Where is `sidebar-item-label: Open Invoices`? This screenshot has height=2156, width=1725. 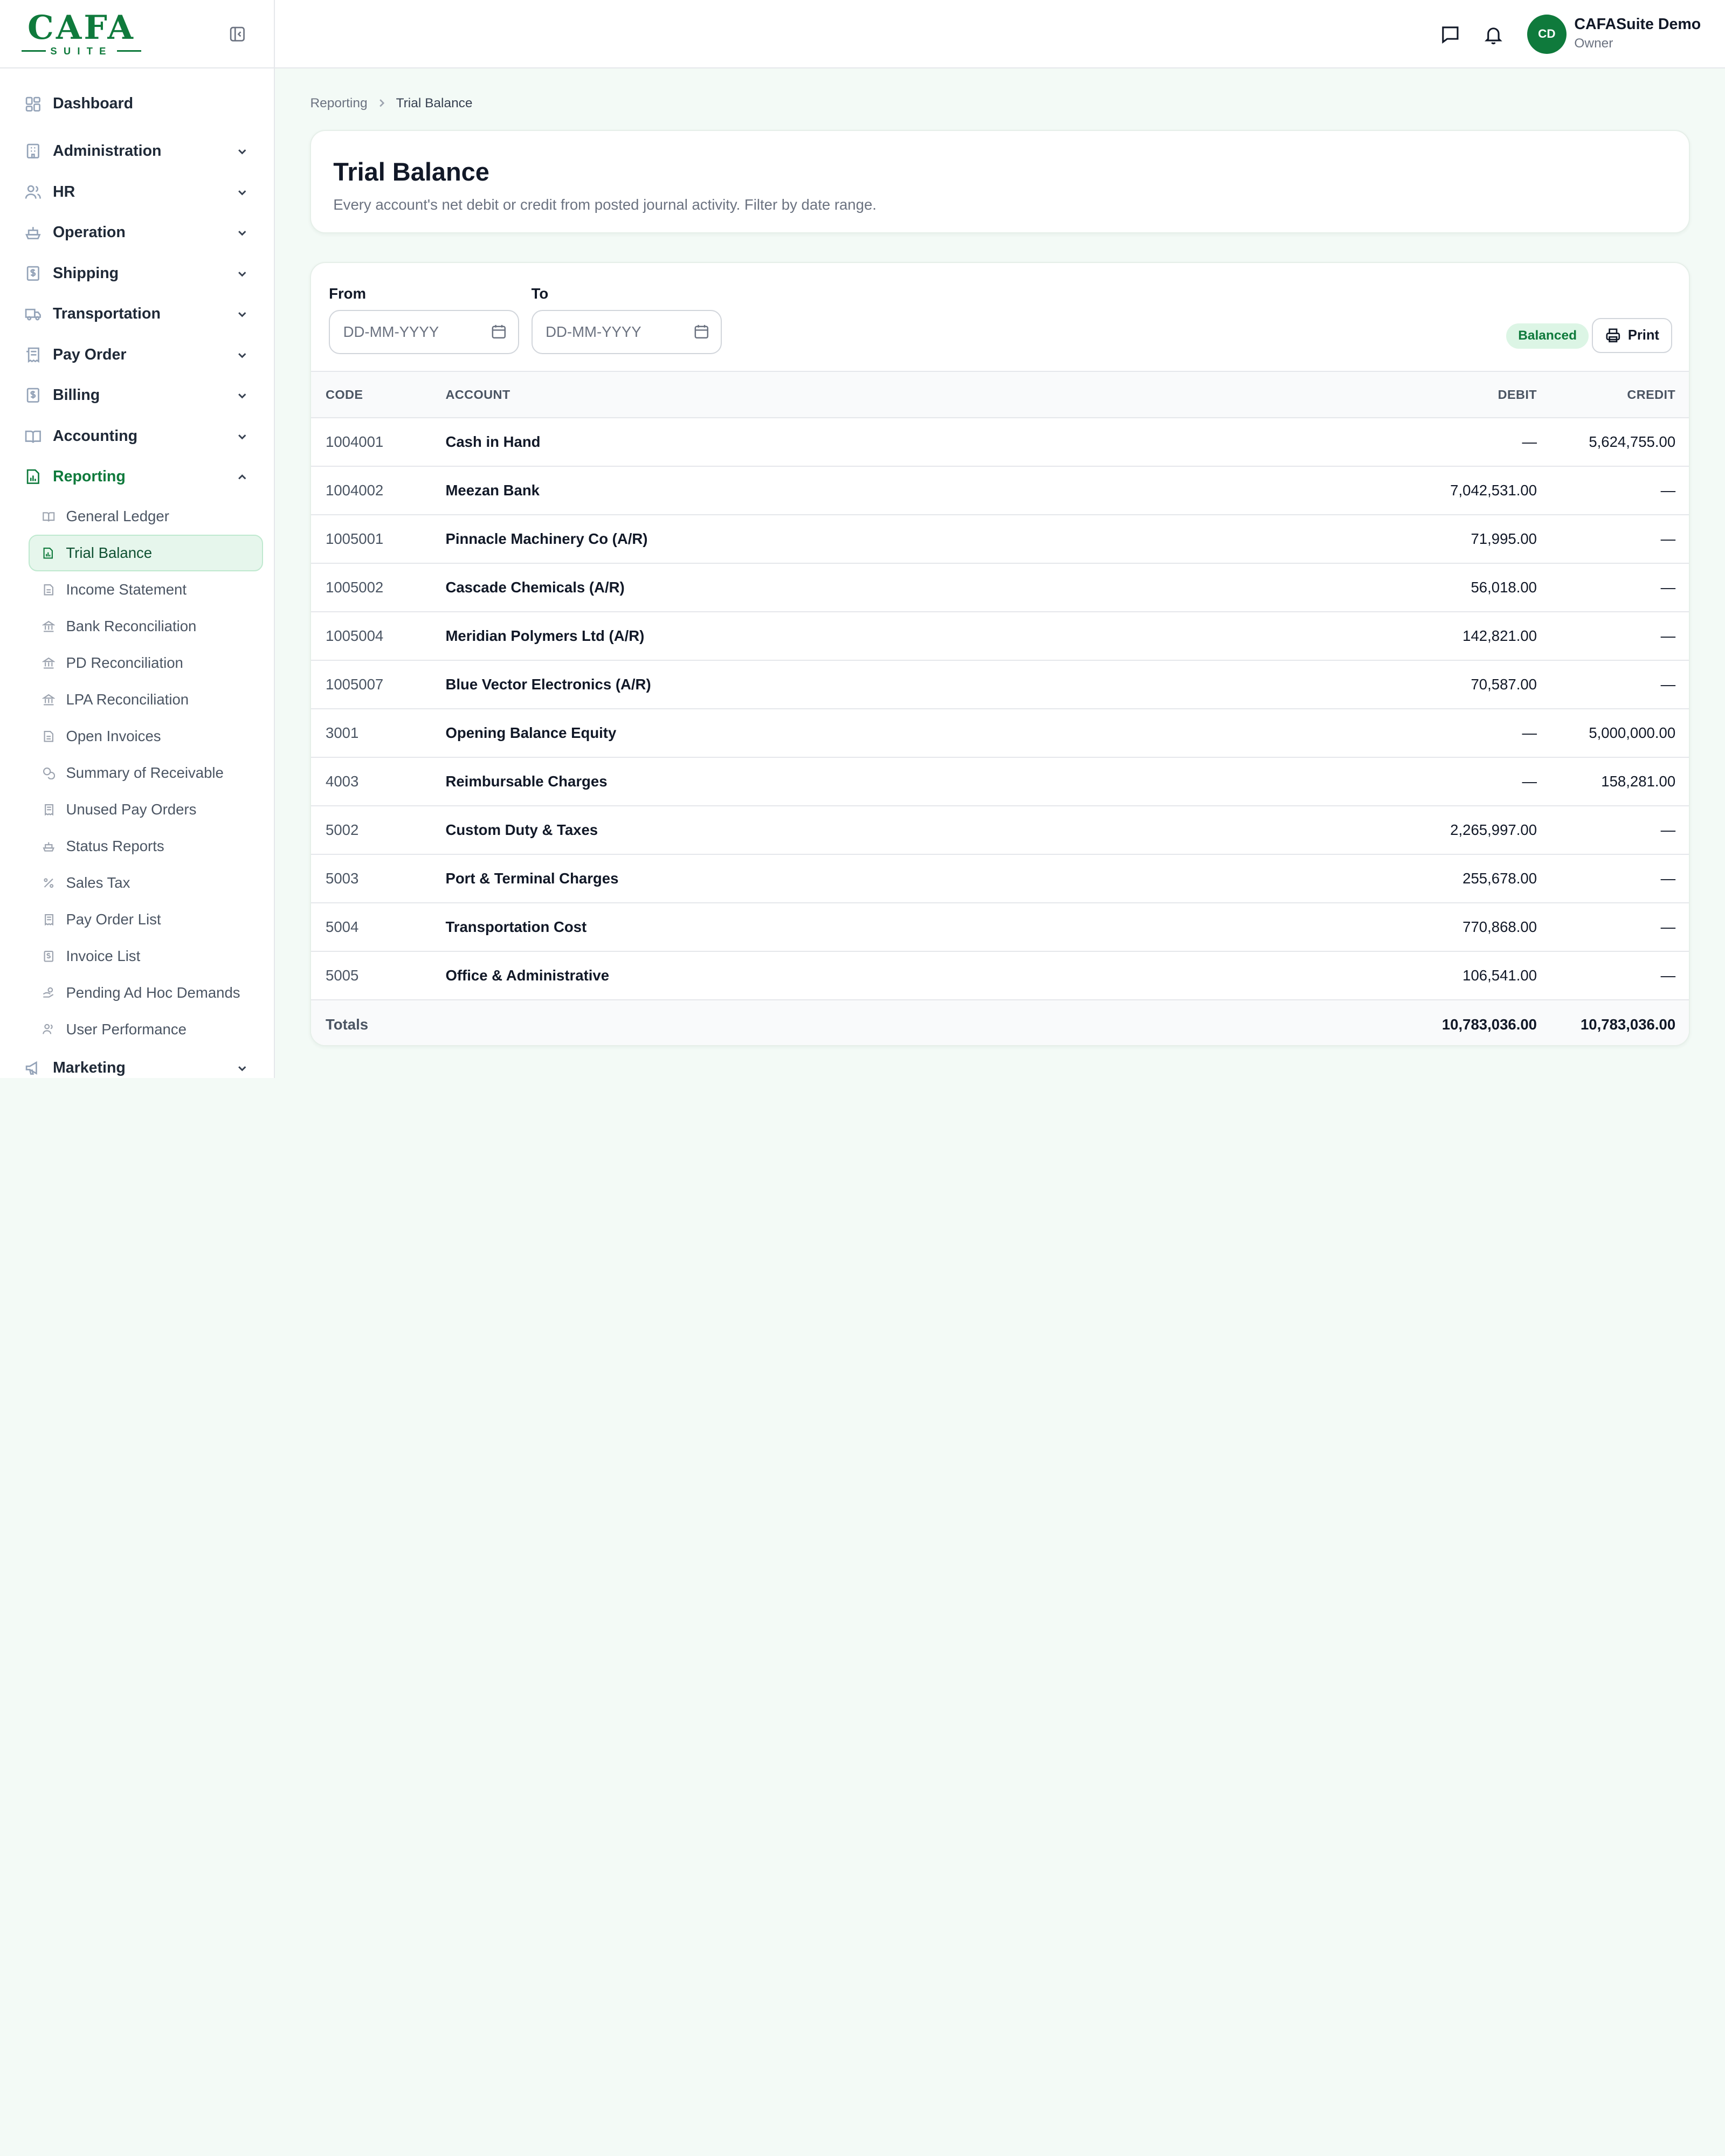
sidebar-item-label: Open Invoices is located at coordinates (113, 736).